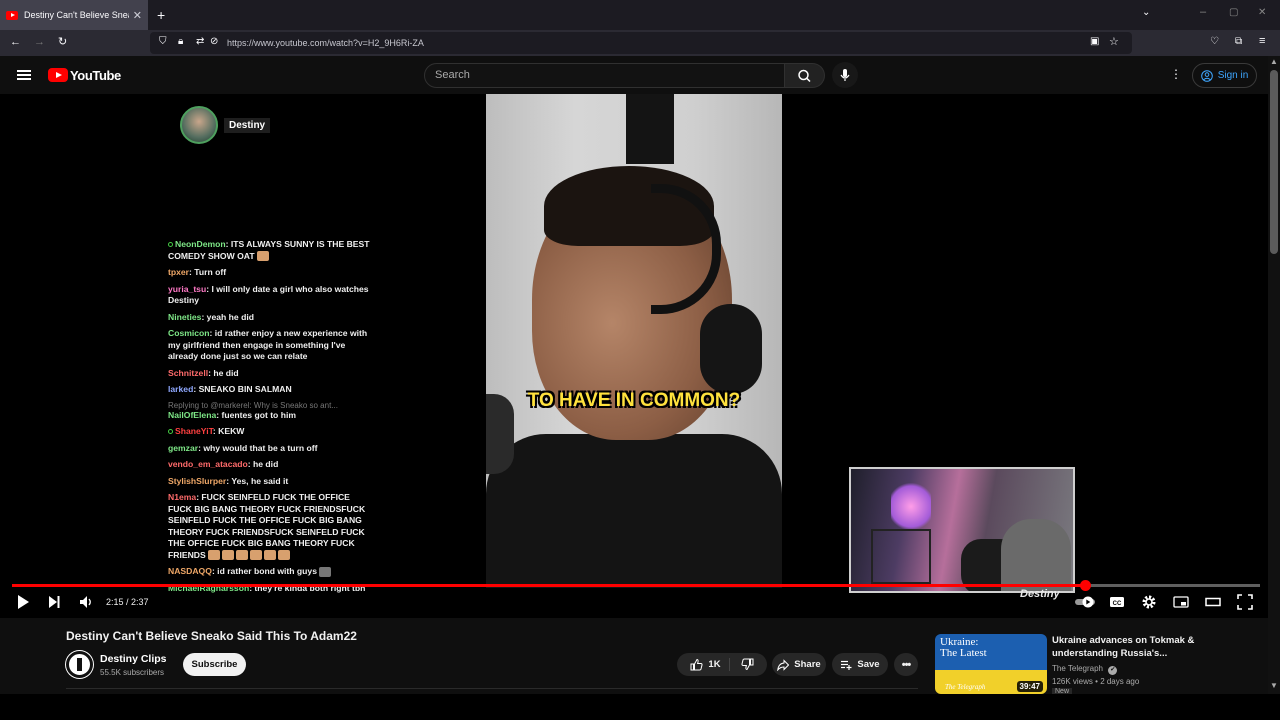  What do you see at coordinates (747, 664) in the screenshot?
I see `thumbs-down-icon` at bounding box center [747, 664].